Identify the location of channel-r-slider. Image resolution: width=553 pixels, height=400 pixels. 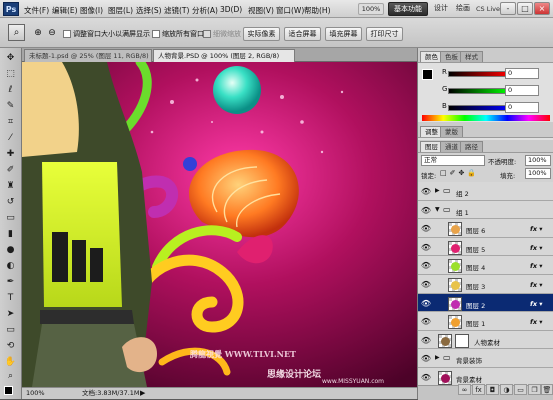
(479, 74).